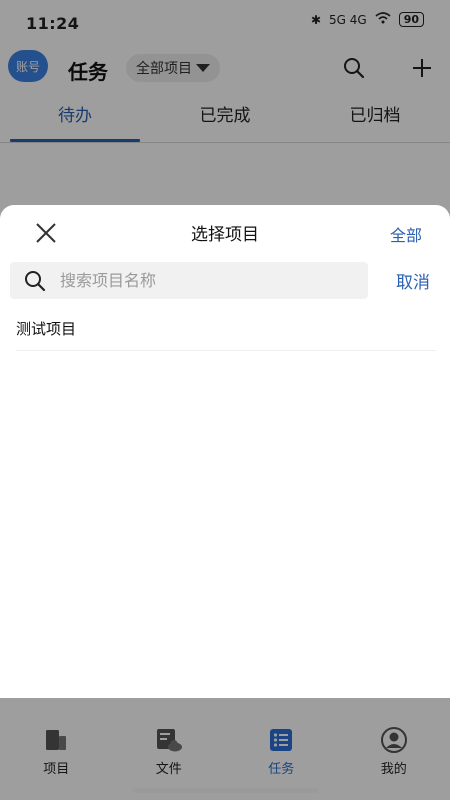  I want to click on project-search-box, so click(189, 280).